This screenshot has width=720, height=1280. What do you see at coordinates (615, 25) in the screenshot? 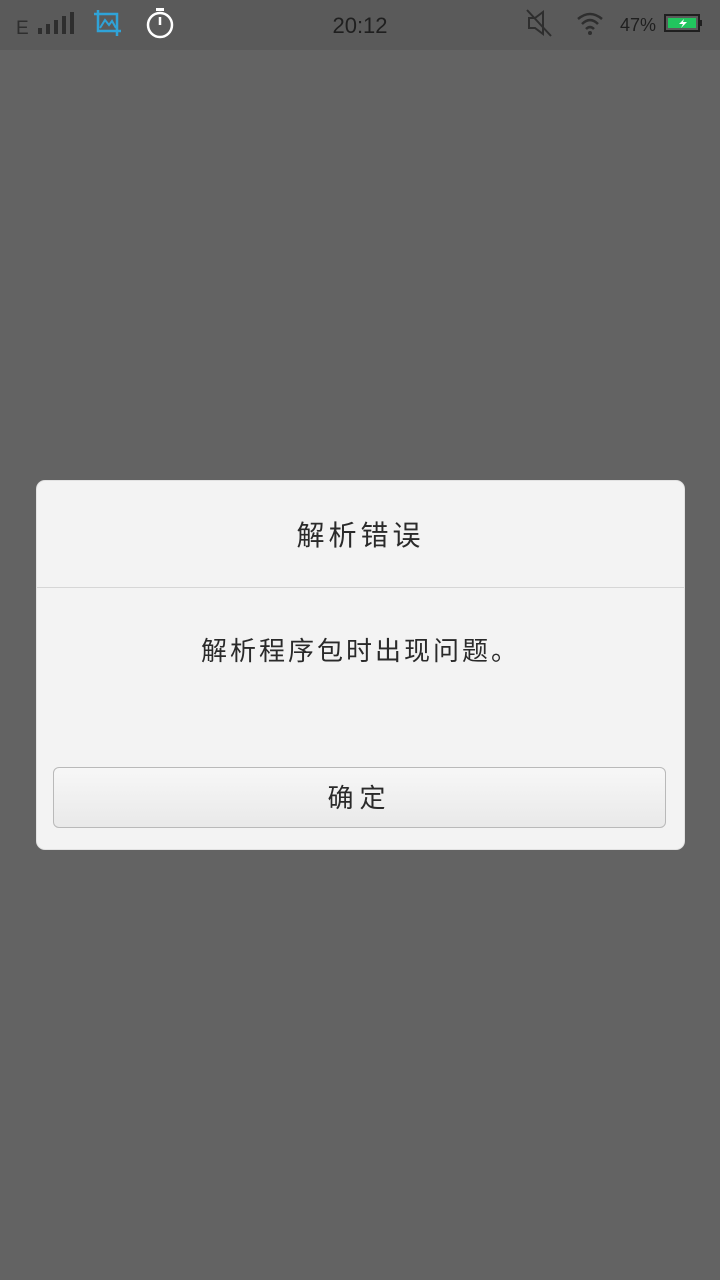
I see `status-bar-right: 47%` at bounding box center [615, 25].